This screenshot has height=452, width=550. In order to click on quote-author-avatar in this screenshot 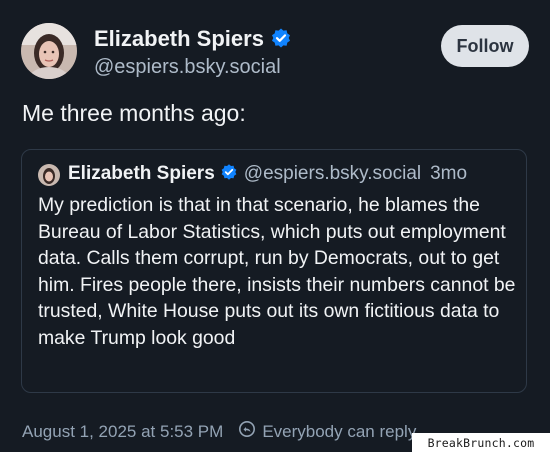, I will do `click(49, 175)`.